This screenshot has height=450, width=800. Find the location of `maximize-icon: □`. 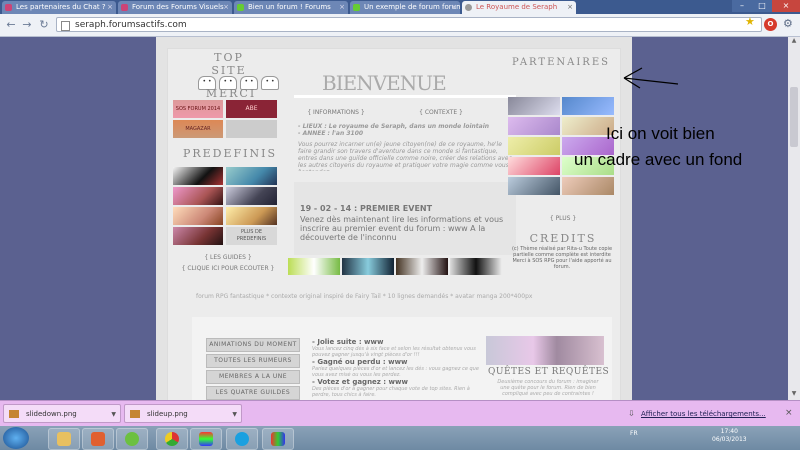

maximize-icon: □ is located at coordinates (762, 6).